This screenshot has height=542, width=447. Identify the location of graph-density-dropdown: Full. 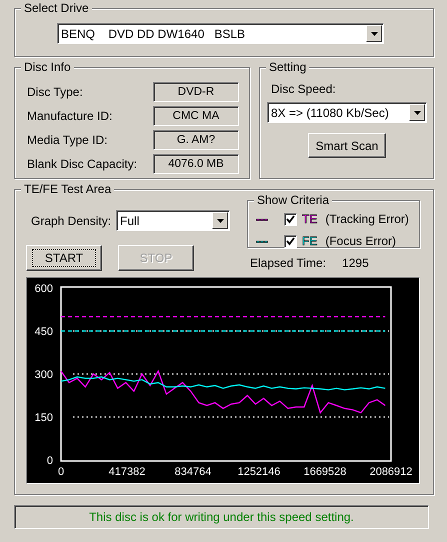
(173, 220).